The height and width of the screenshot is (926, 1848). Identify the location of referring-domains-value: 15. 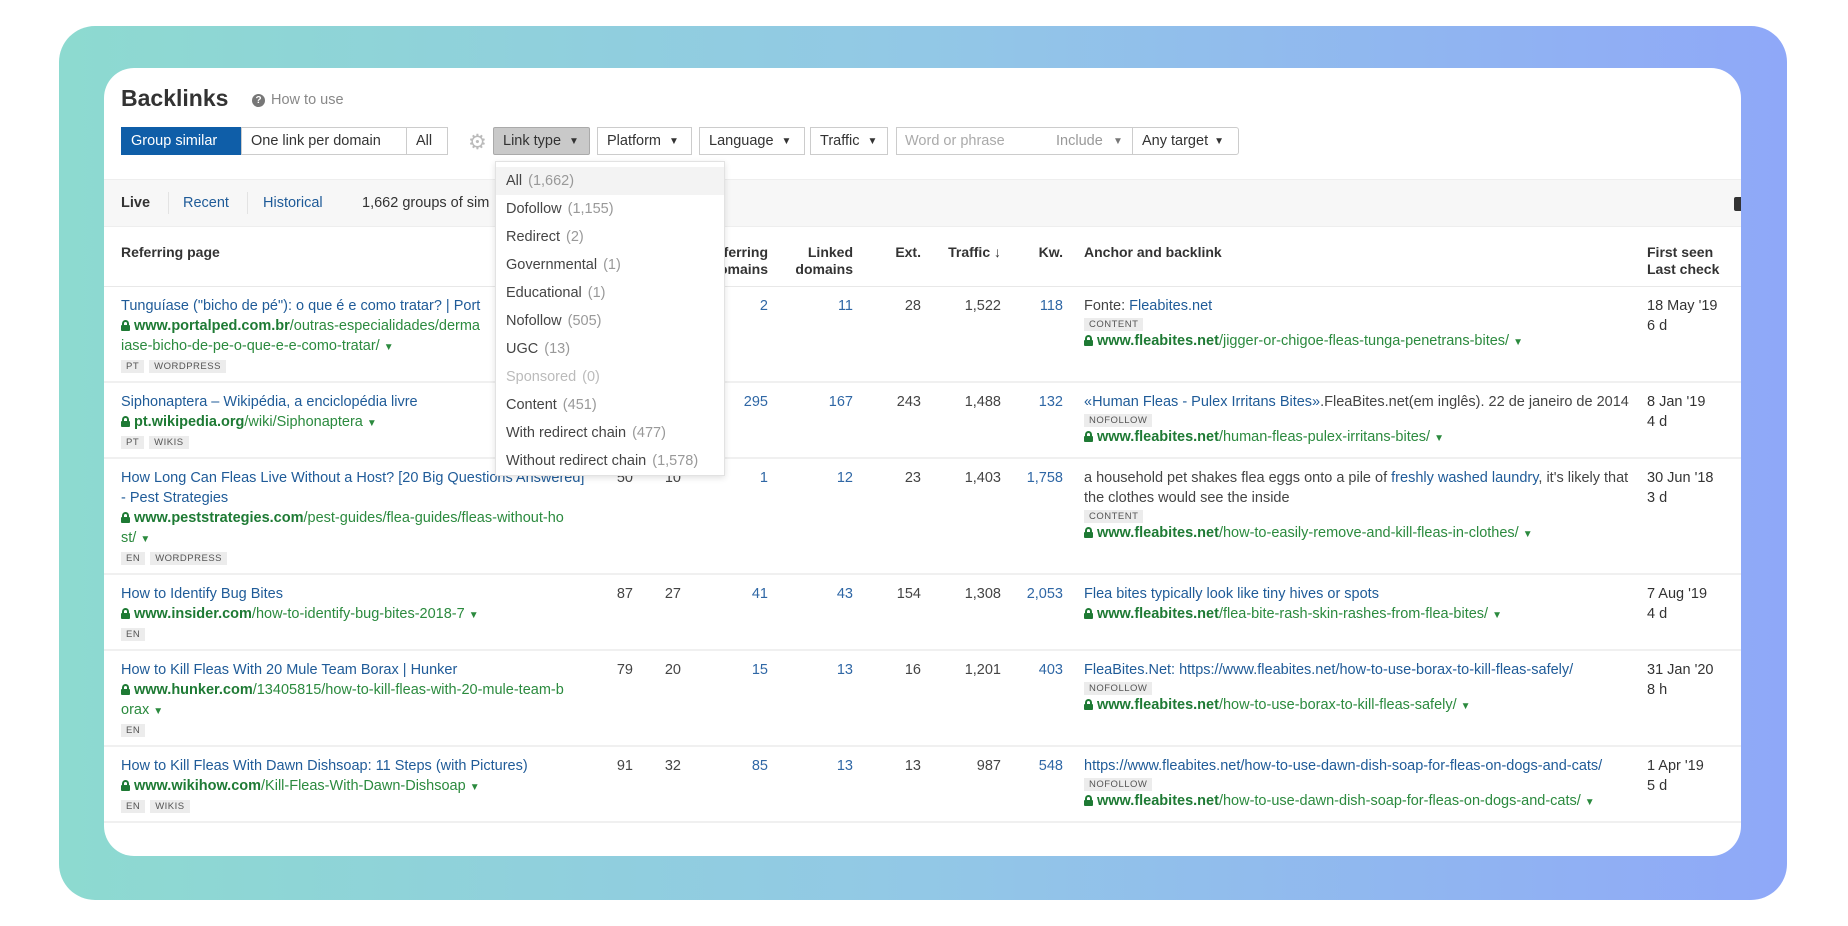
(724, 698).